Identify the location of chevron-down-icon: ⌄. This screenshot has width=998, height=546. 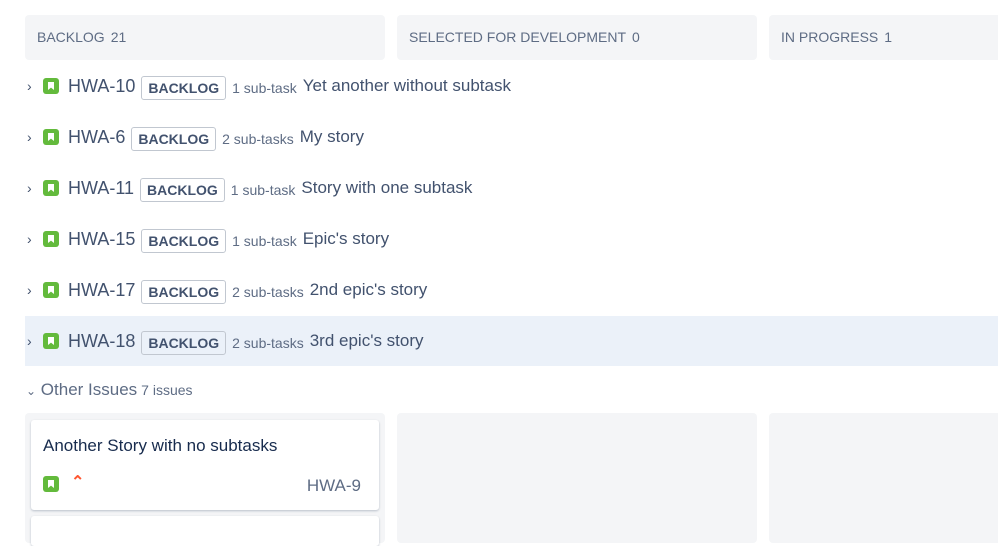
(31, 391).